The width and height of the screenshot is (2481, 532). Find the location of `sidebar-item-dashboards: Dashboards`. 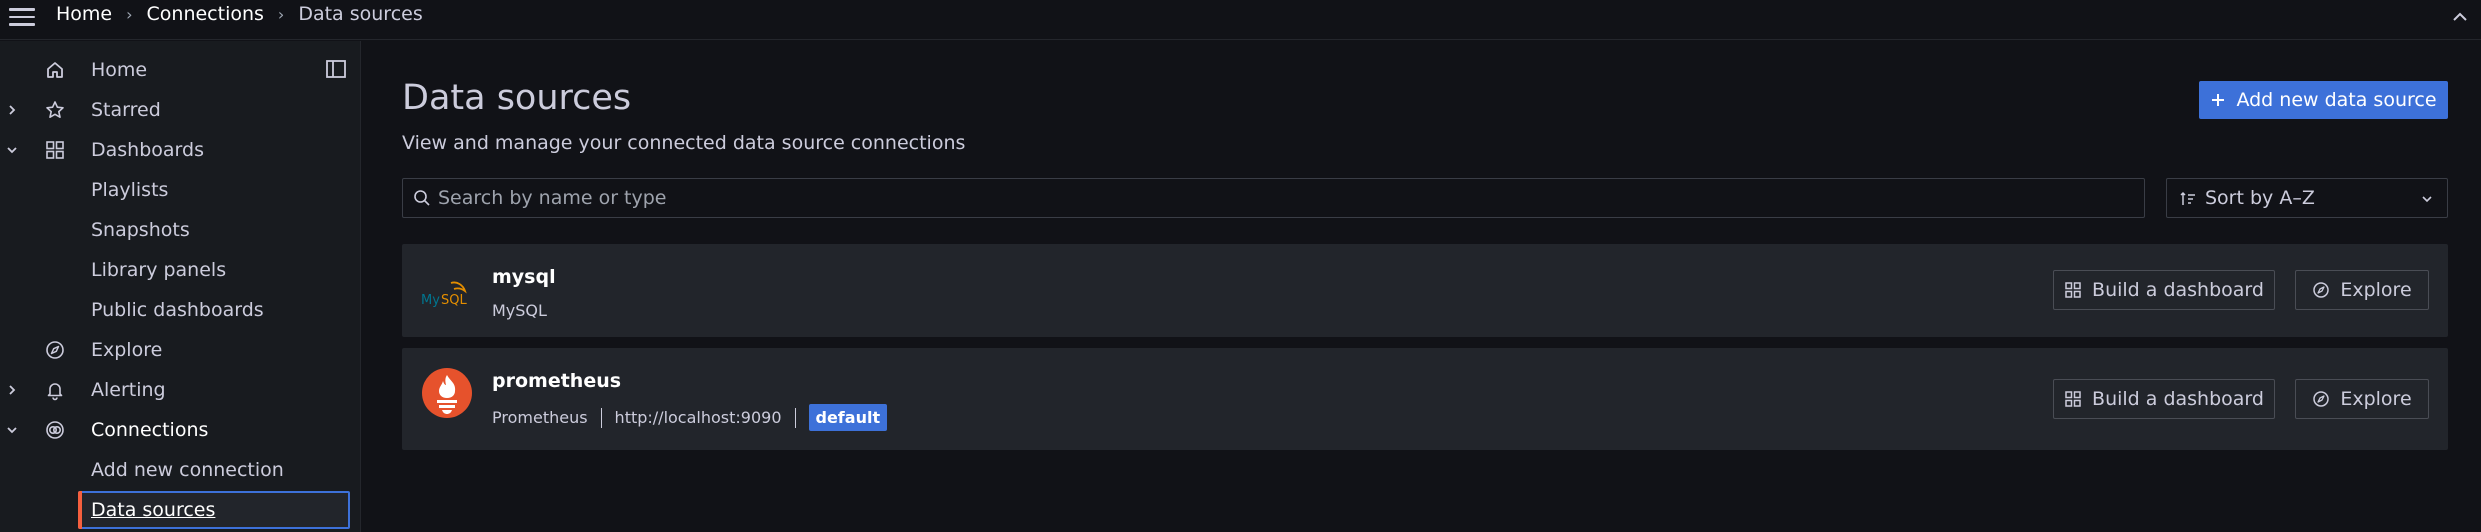

sidebar-item-dashboards: Dashboards is located at coordinates (180, 150).